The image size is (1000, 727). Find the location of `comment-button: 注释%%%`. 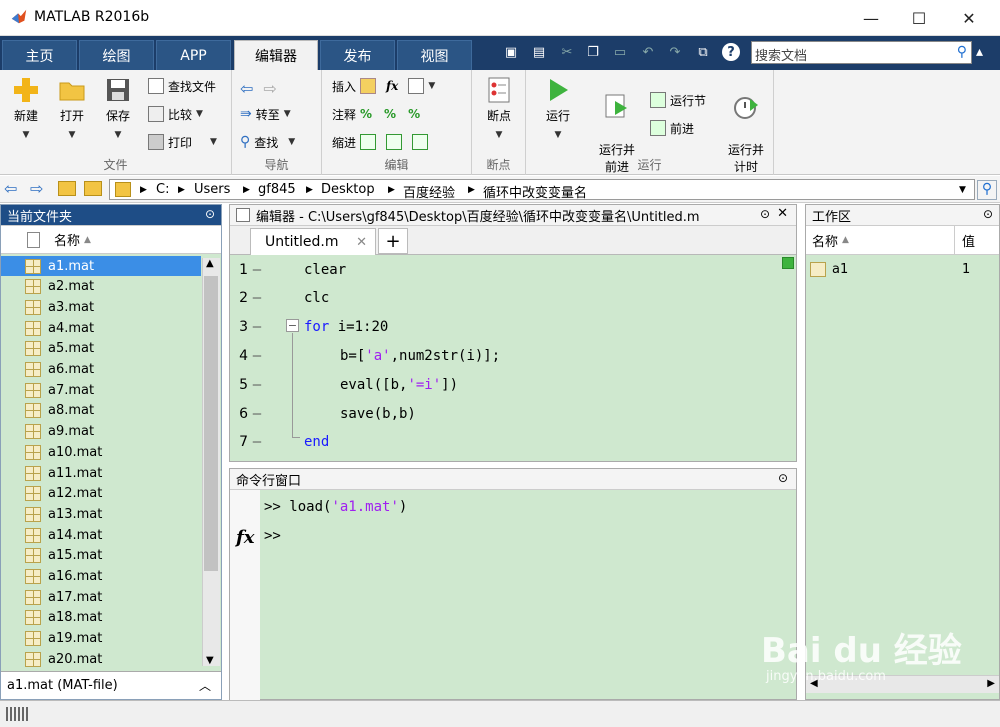

comment-button: 注释%%% is located at coordinates (376, 114).